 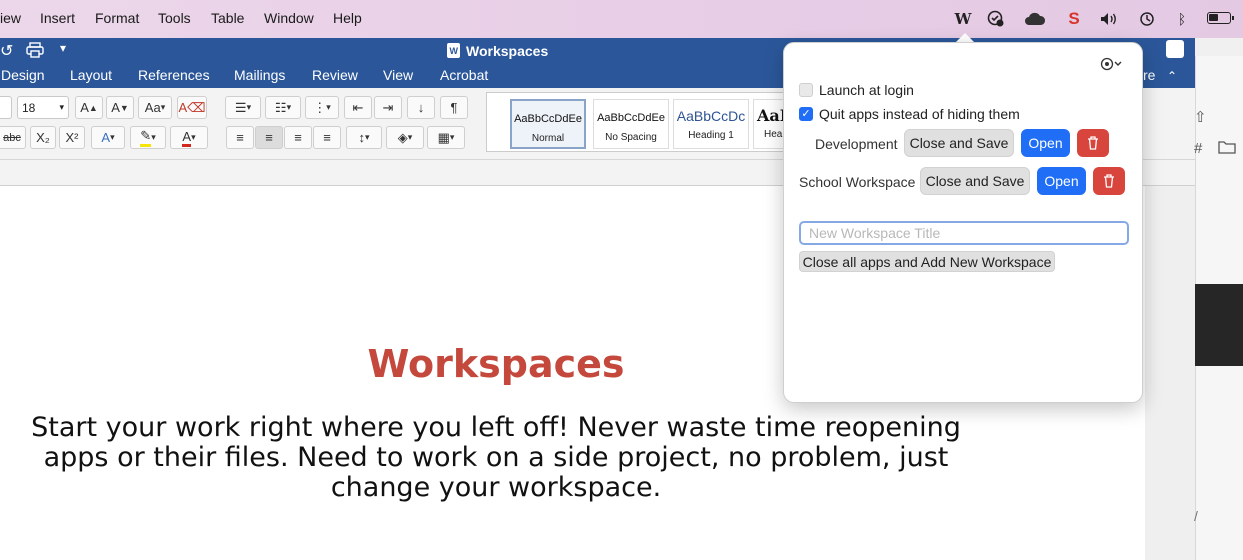 What do you see at coordinates (1175, 49) in the screenshot?
I see `share-icon` at bounding box center [1175, 49].